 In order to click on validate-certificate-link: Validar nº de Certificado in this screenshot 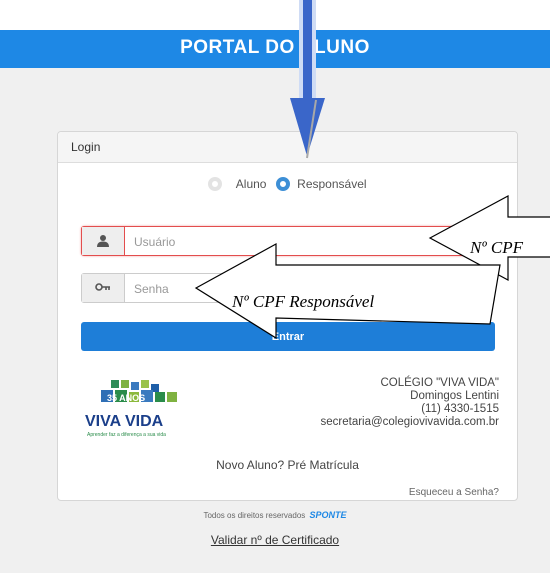, I will do `click(275, 540)`.